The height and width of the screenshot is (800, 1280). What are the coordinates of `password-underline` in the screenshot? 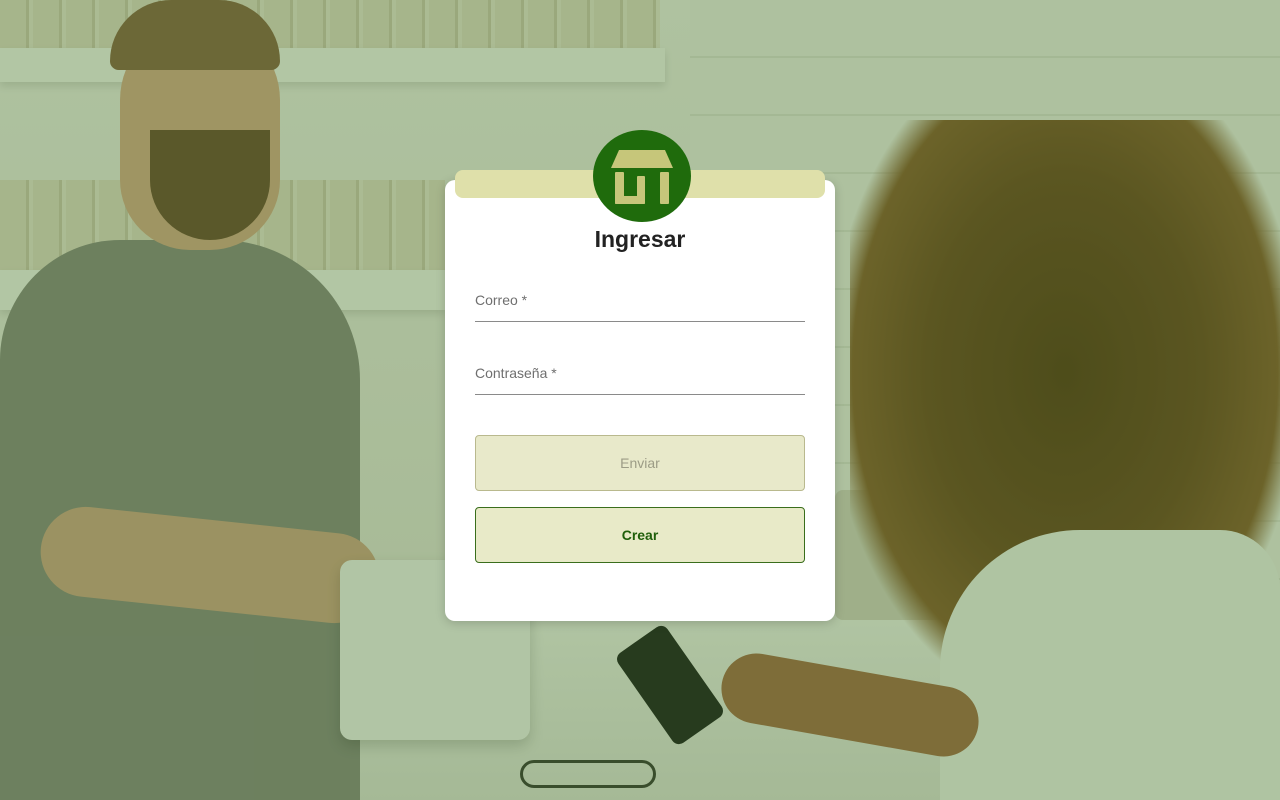 It's located at (640, 394).